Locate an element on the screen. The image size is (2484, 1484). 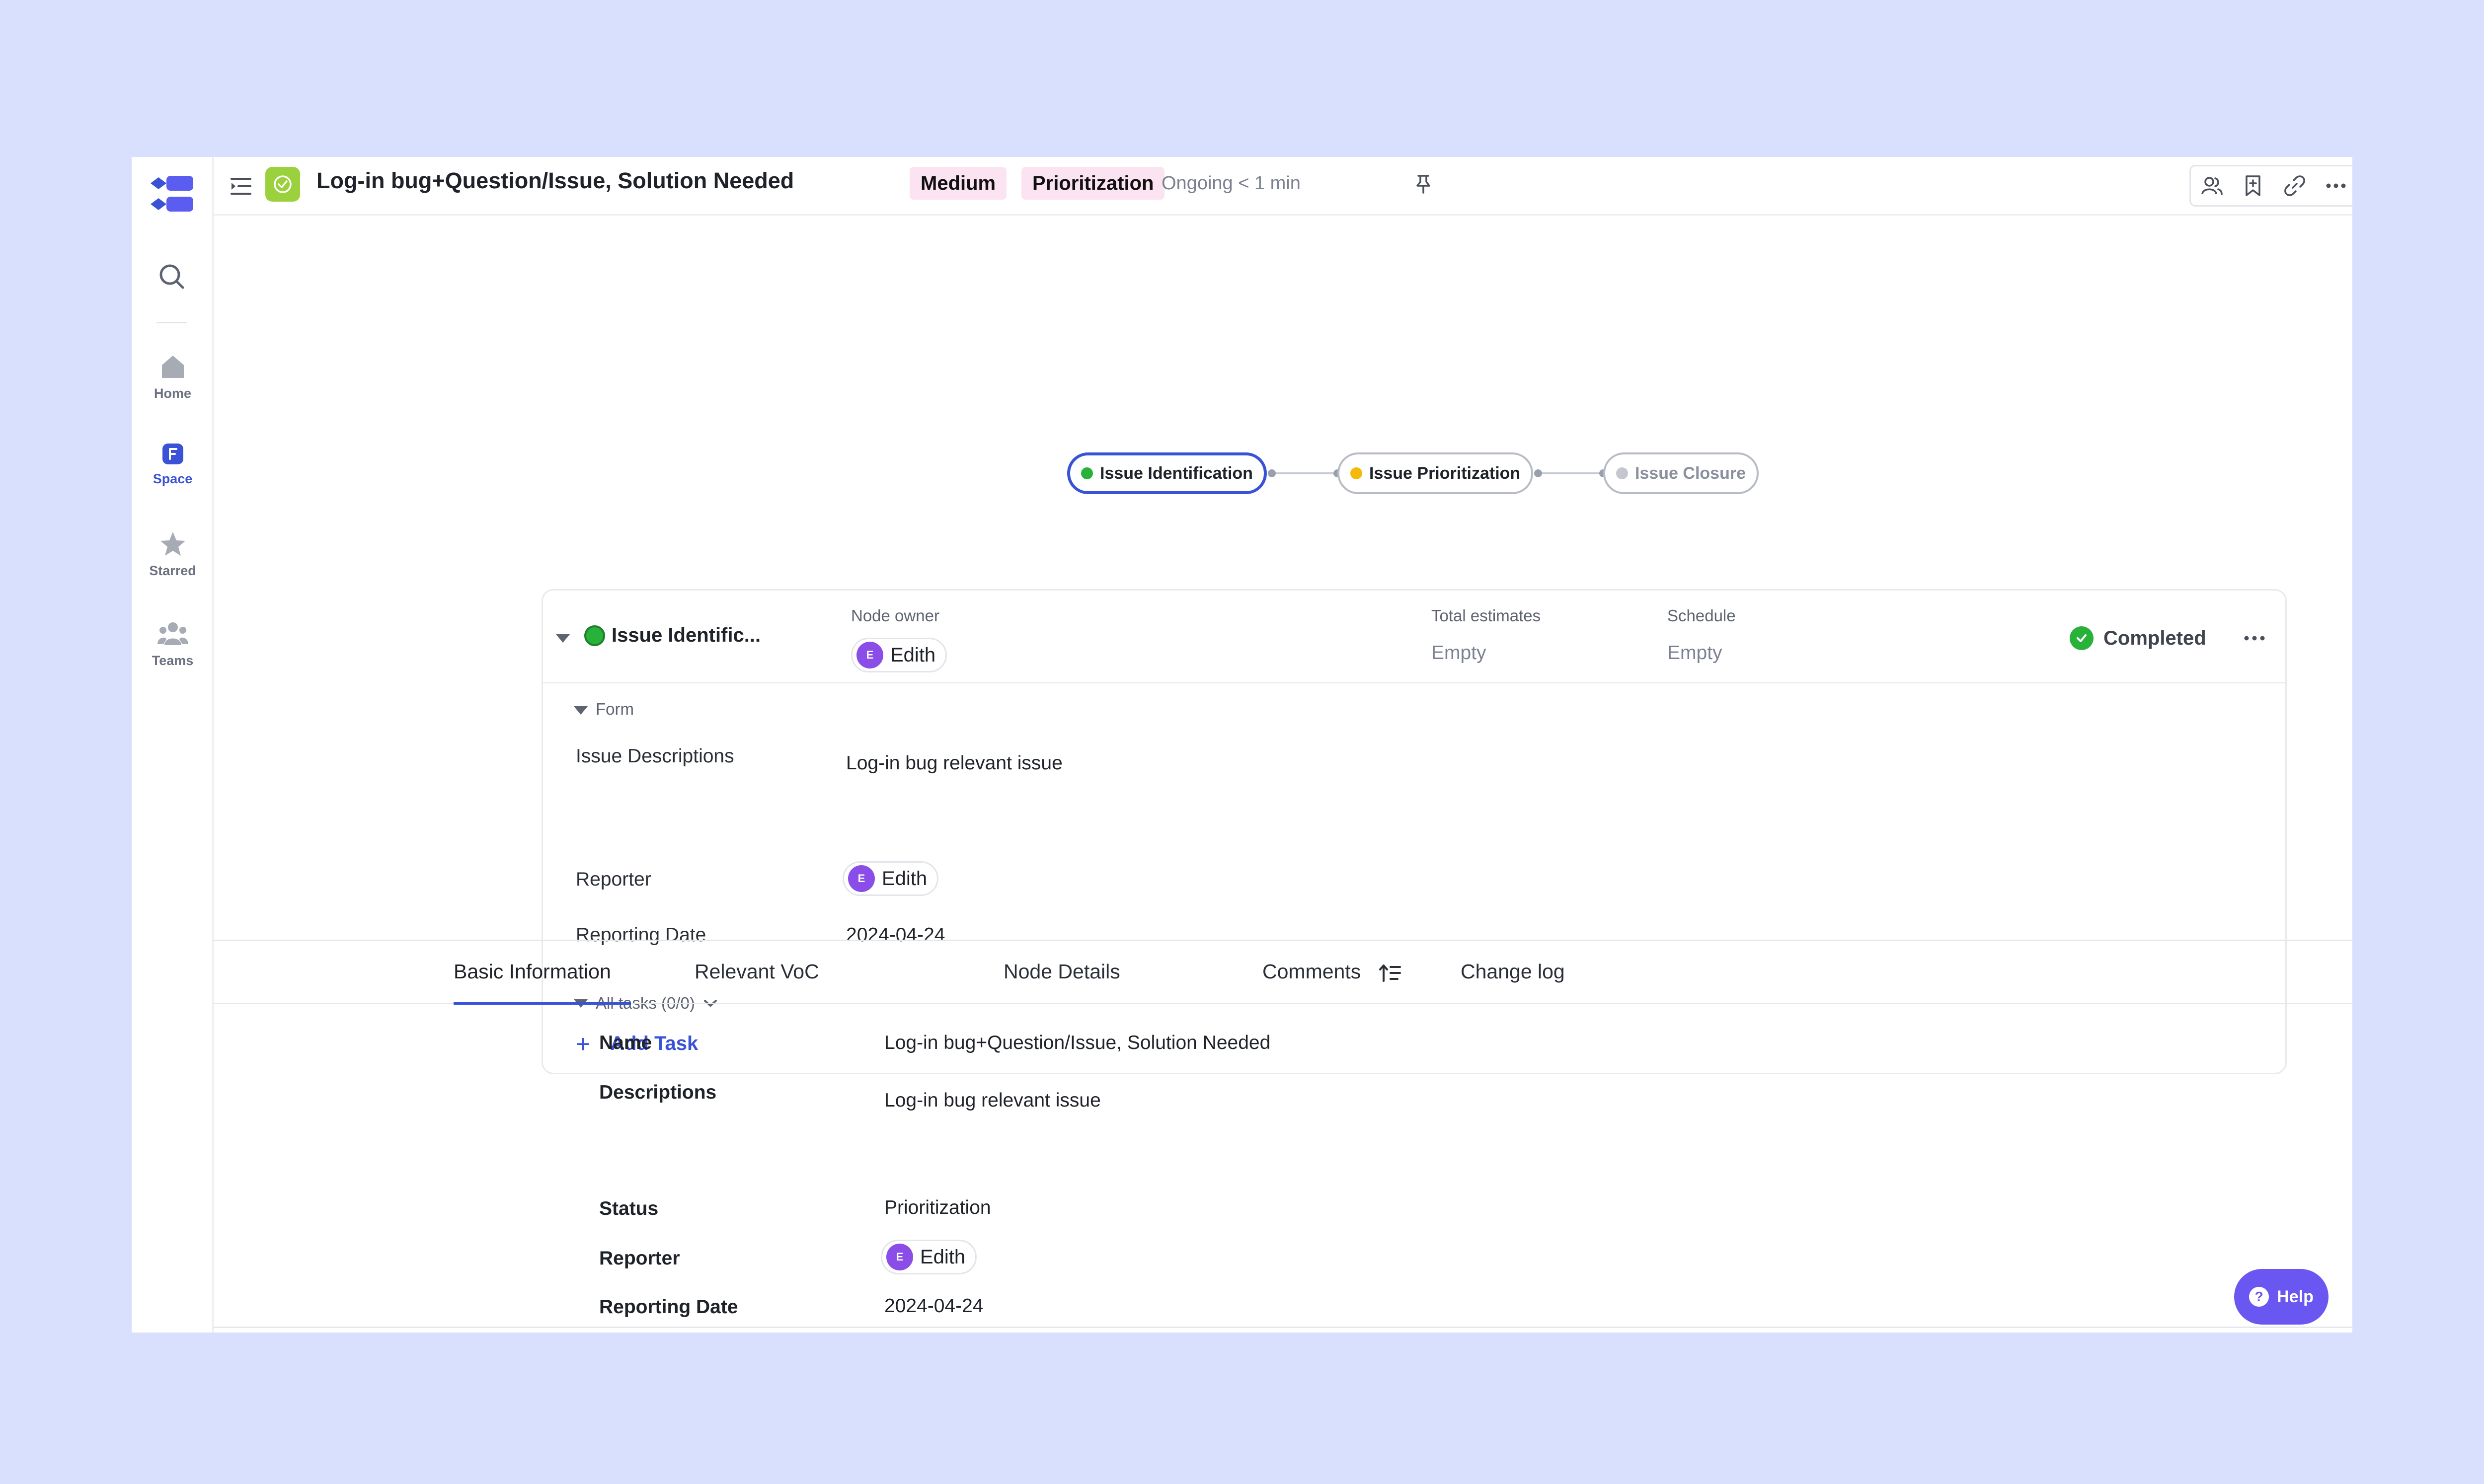
issue-descriptions-value: Log-in bug relevant issue is located at coordinates (954, 763).